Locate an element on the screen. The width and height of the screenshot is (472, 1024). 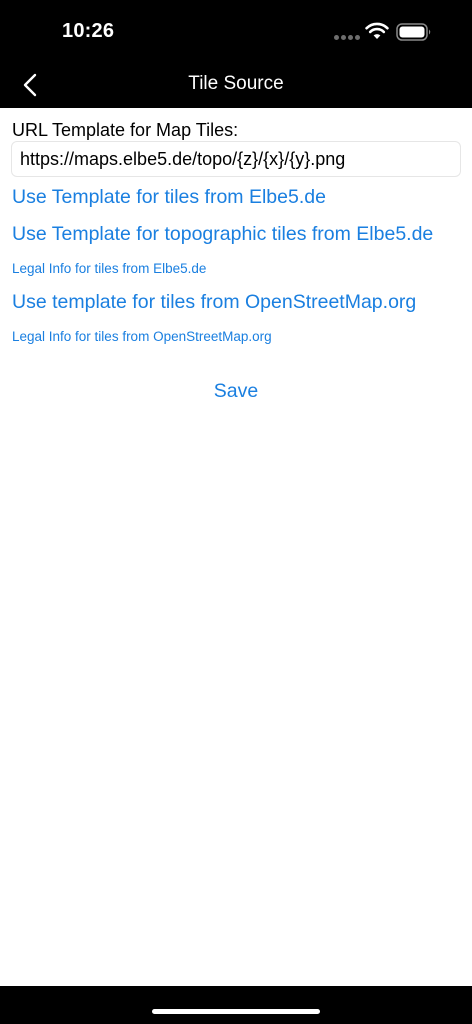
elbe5-legal-info-link: Legal Info for tiles from Elbe5.de is located at coordinates (109, 268).